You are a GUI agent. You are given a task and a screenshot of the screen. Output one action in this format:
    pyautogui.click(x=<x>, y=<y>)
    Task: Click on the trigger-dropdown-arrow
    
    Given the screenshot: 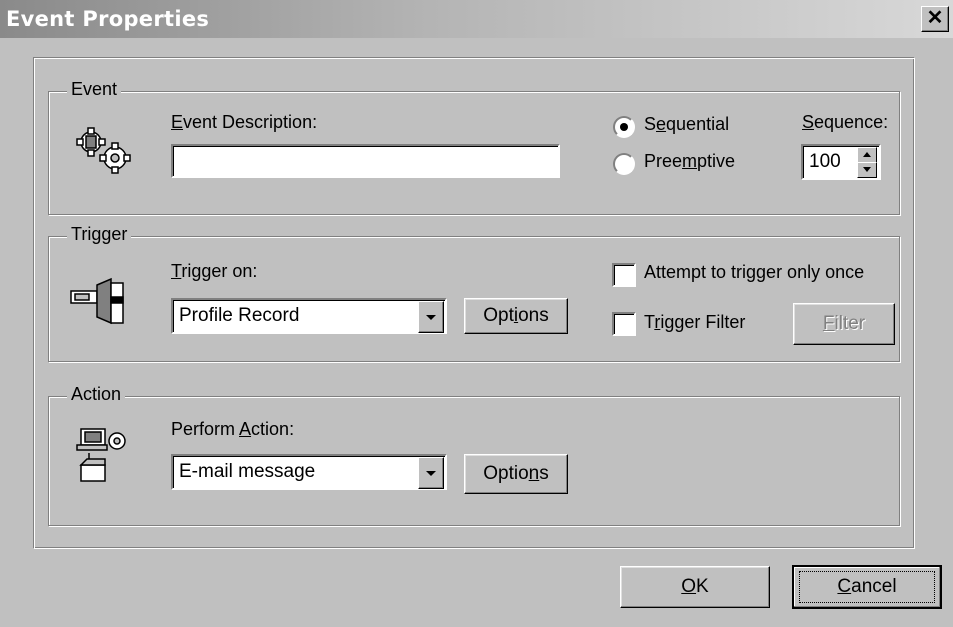 What is the action you would take?
    pyautogui.click(x=431, y=317)
    